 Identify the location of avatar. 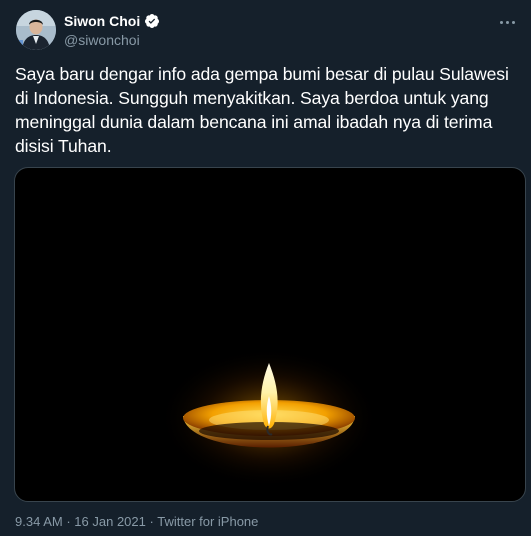
(36, 30).